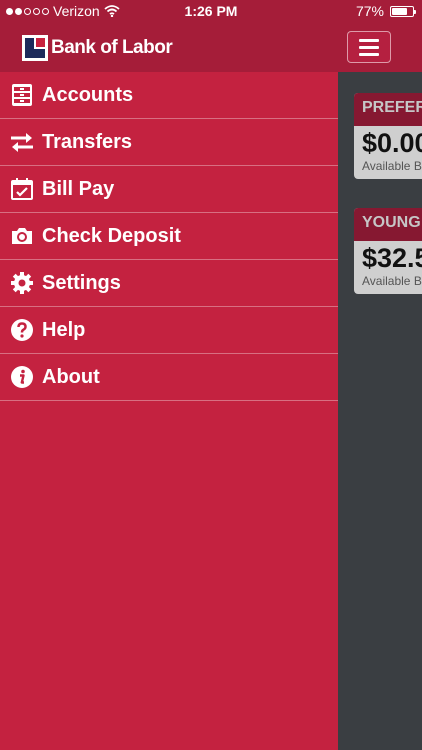 Image resolution: width=422 pixels, height=750 pixels. I want to click on logo-mark-icon, so click(35, 48).